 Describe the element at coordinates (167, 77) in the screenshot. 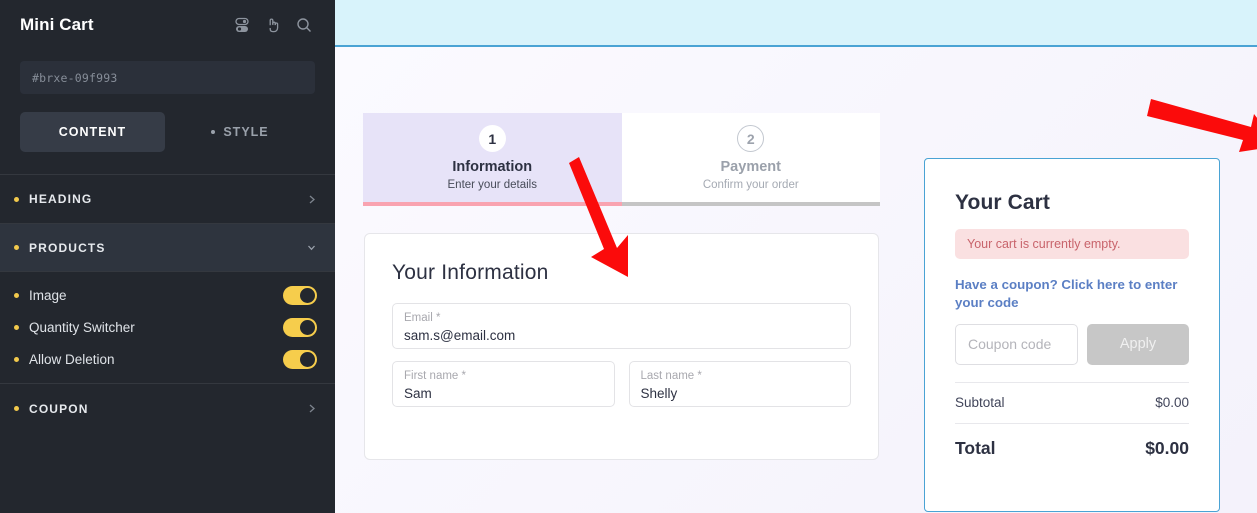

I see `element-id-field: #brxe-09f993` at that location.